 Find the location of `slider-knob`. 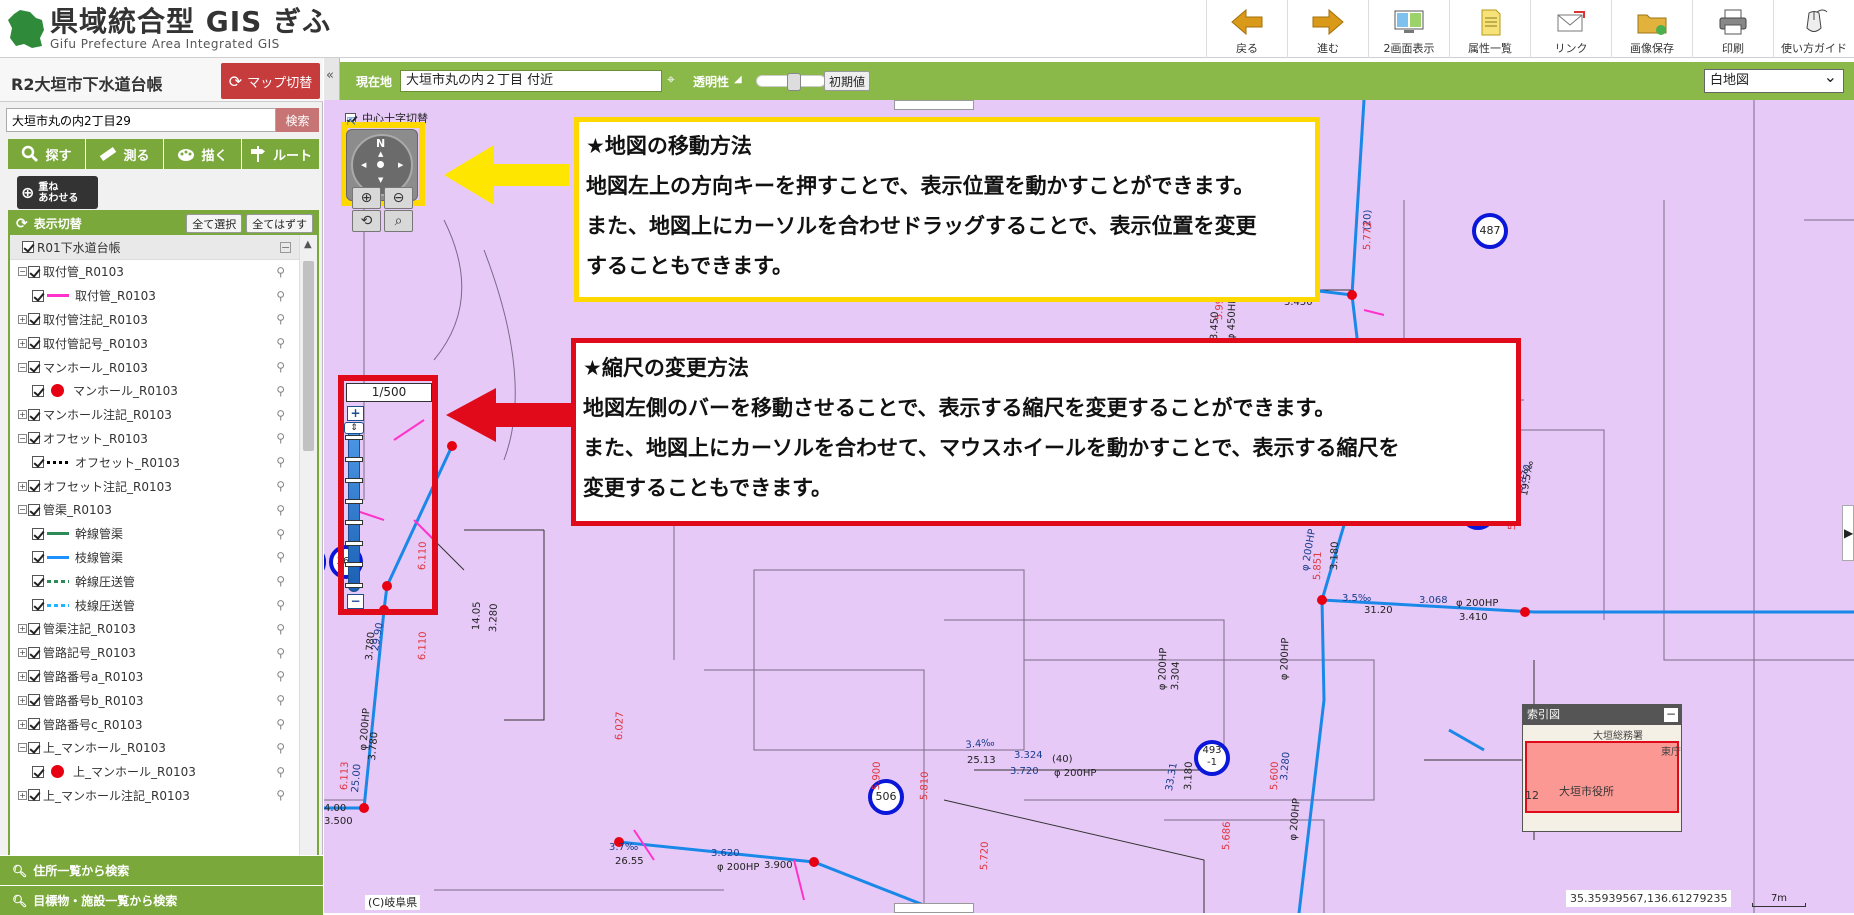

slider-knob is located at coordinates (794, 82).